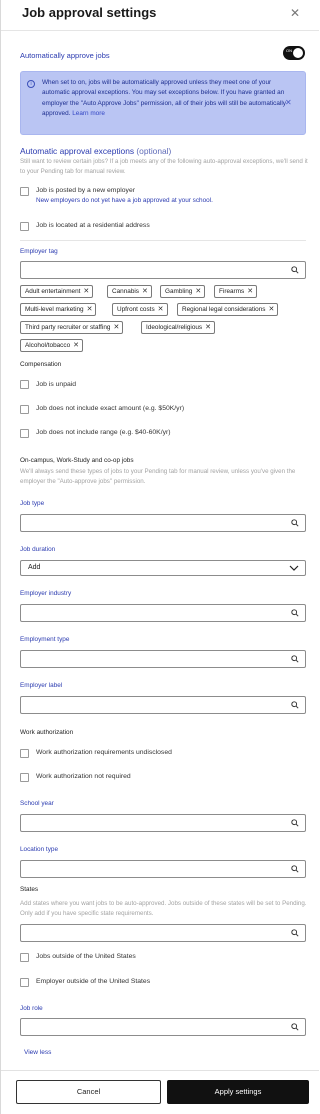 Image resolution: width=320 pixels, height=1114 pixels. What do you see at coordinates (160, 15) in the screenshot?
I see `panel-header: Job approval settings ✕` at bounding box center [160, 15].